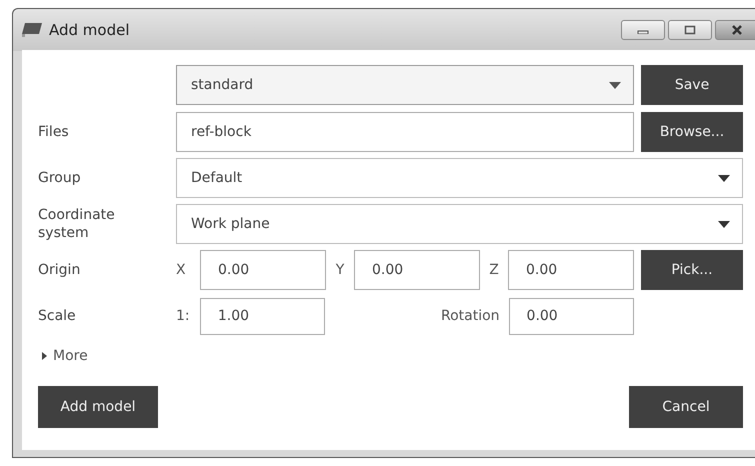 The image size is (755, 466). Describe the element at coordinates (57, 316) in the screenshot. I see `field-label: Scale` at that location.